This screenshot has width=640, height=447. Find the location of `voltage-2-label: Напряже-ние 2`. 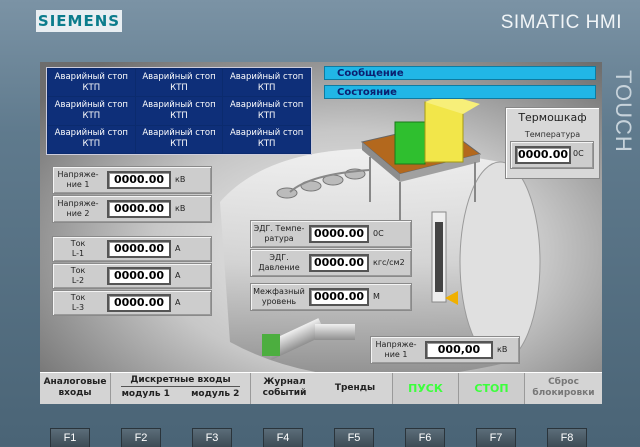

voltage-2-label: Напряже-ние 2 is located at coordinates (78, 208).